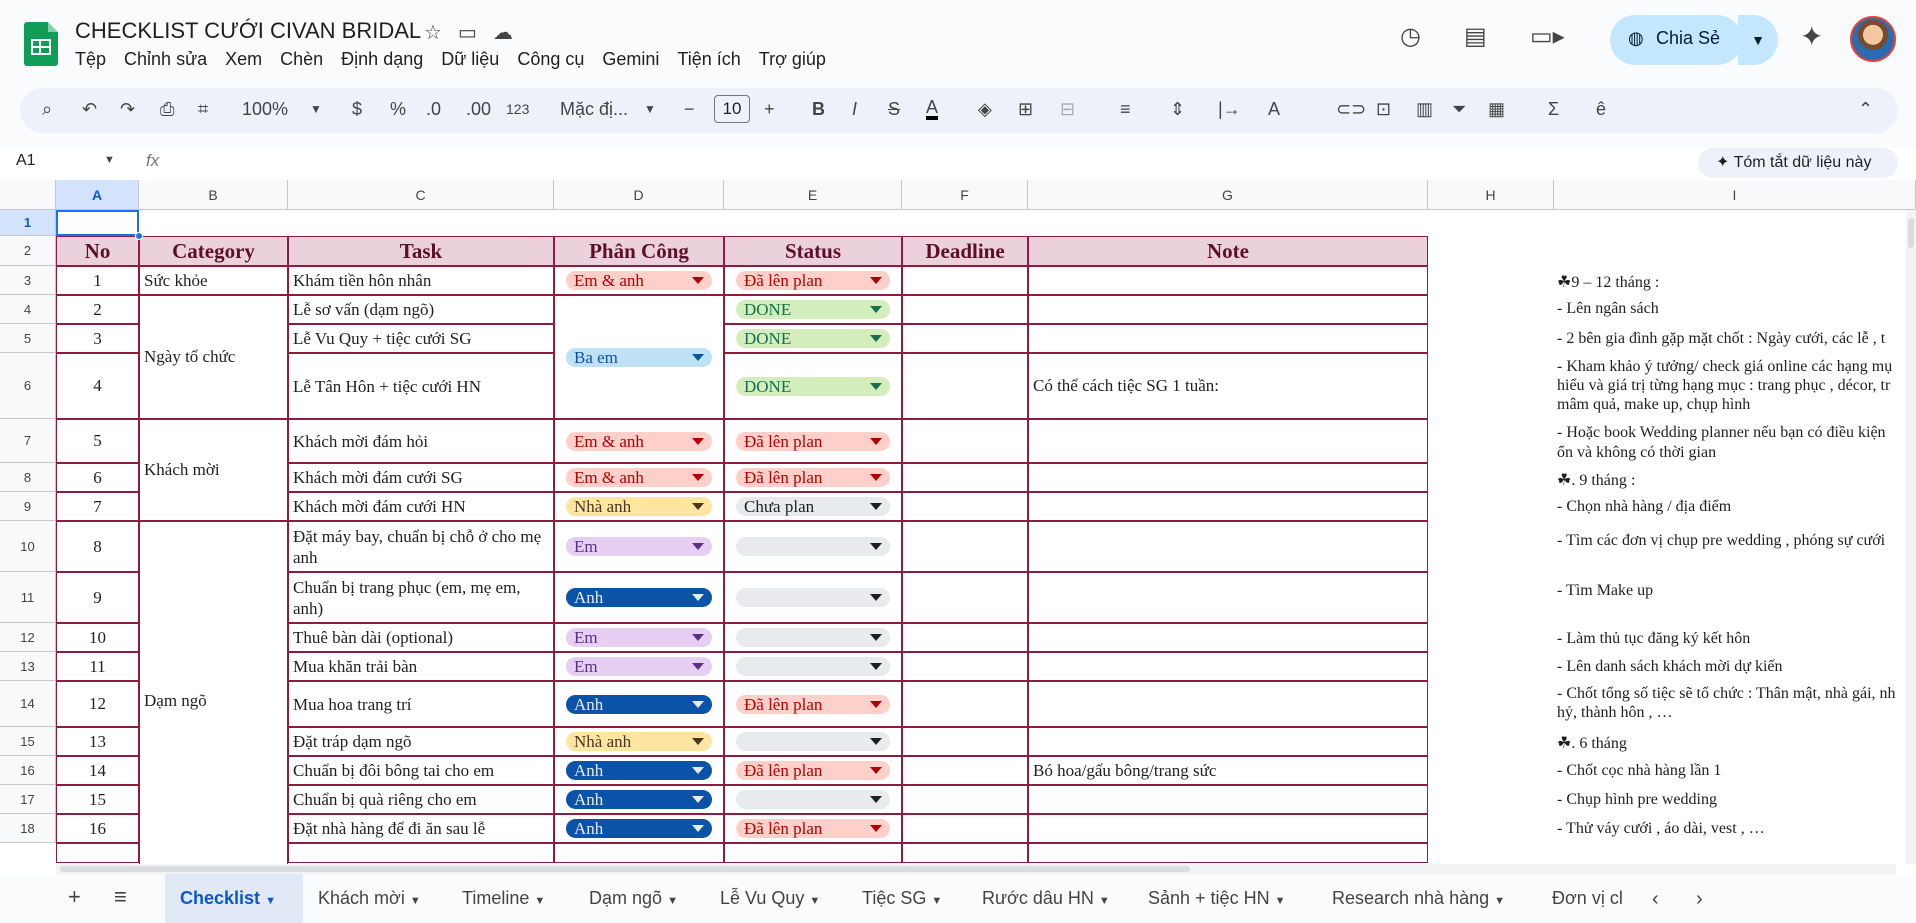 This screenshot has width=1916, height=923. I want to click on summarize-button: ✦ Tóm tắt dữ liệu này, so click(1798, 163).